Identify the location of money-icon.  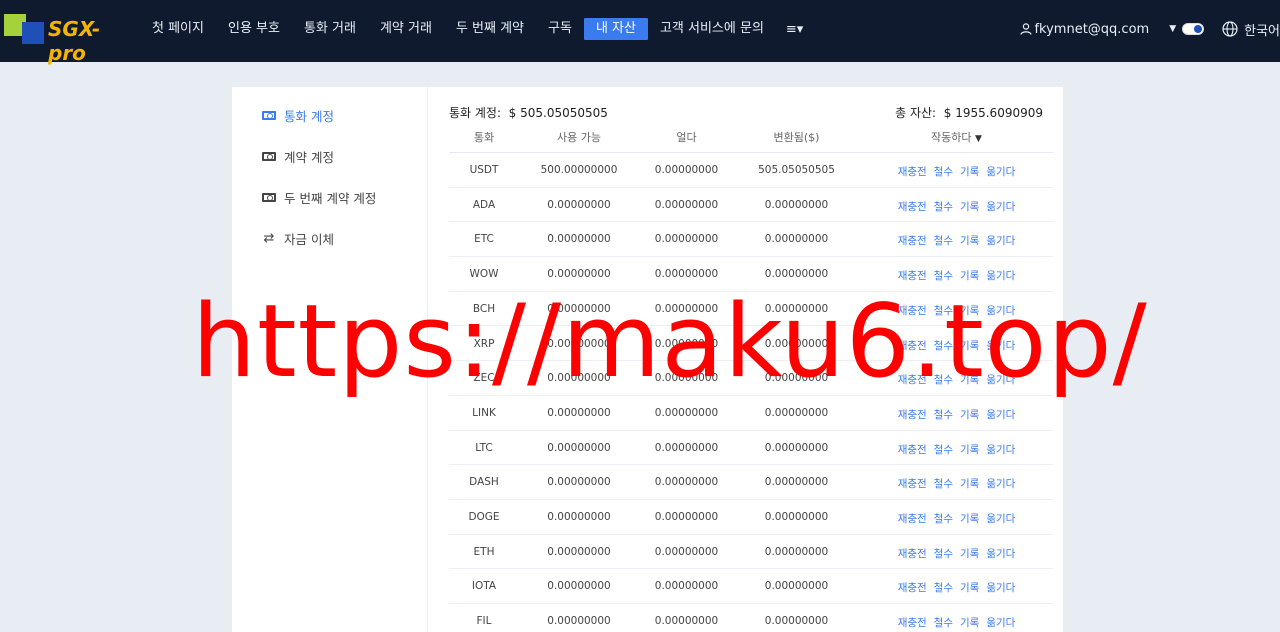
(269, 197).